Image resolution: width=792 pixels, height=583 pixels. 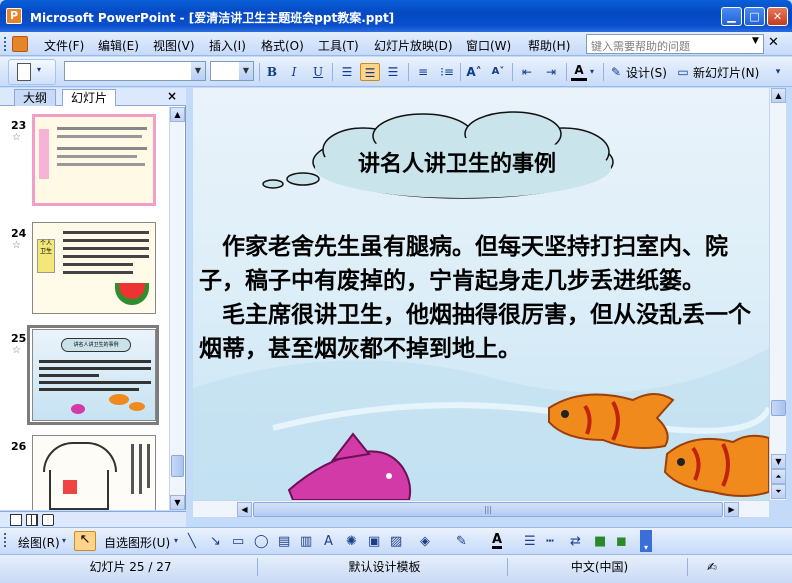 What do you see at coordinates (754, 16) in the screenshot?
I see `maximize-button: □` at bounding box center [754, 16].